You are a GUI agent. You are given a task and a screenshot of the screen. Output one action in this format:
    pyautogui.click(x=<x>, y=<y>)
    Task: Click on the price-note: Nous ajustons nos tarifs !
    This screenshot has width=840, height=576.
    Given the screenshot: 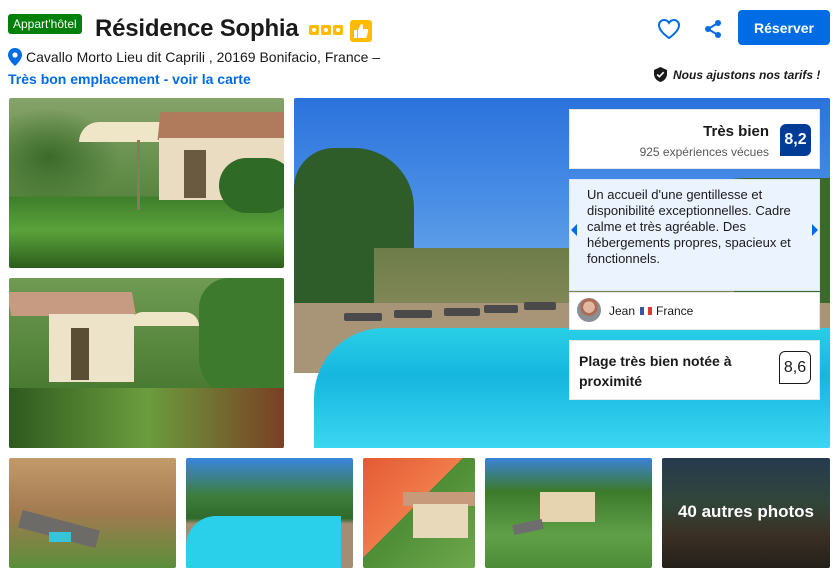 What is the action you would take?
    pyautogui.click(x=736, y=74)
    